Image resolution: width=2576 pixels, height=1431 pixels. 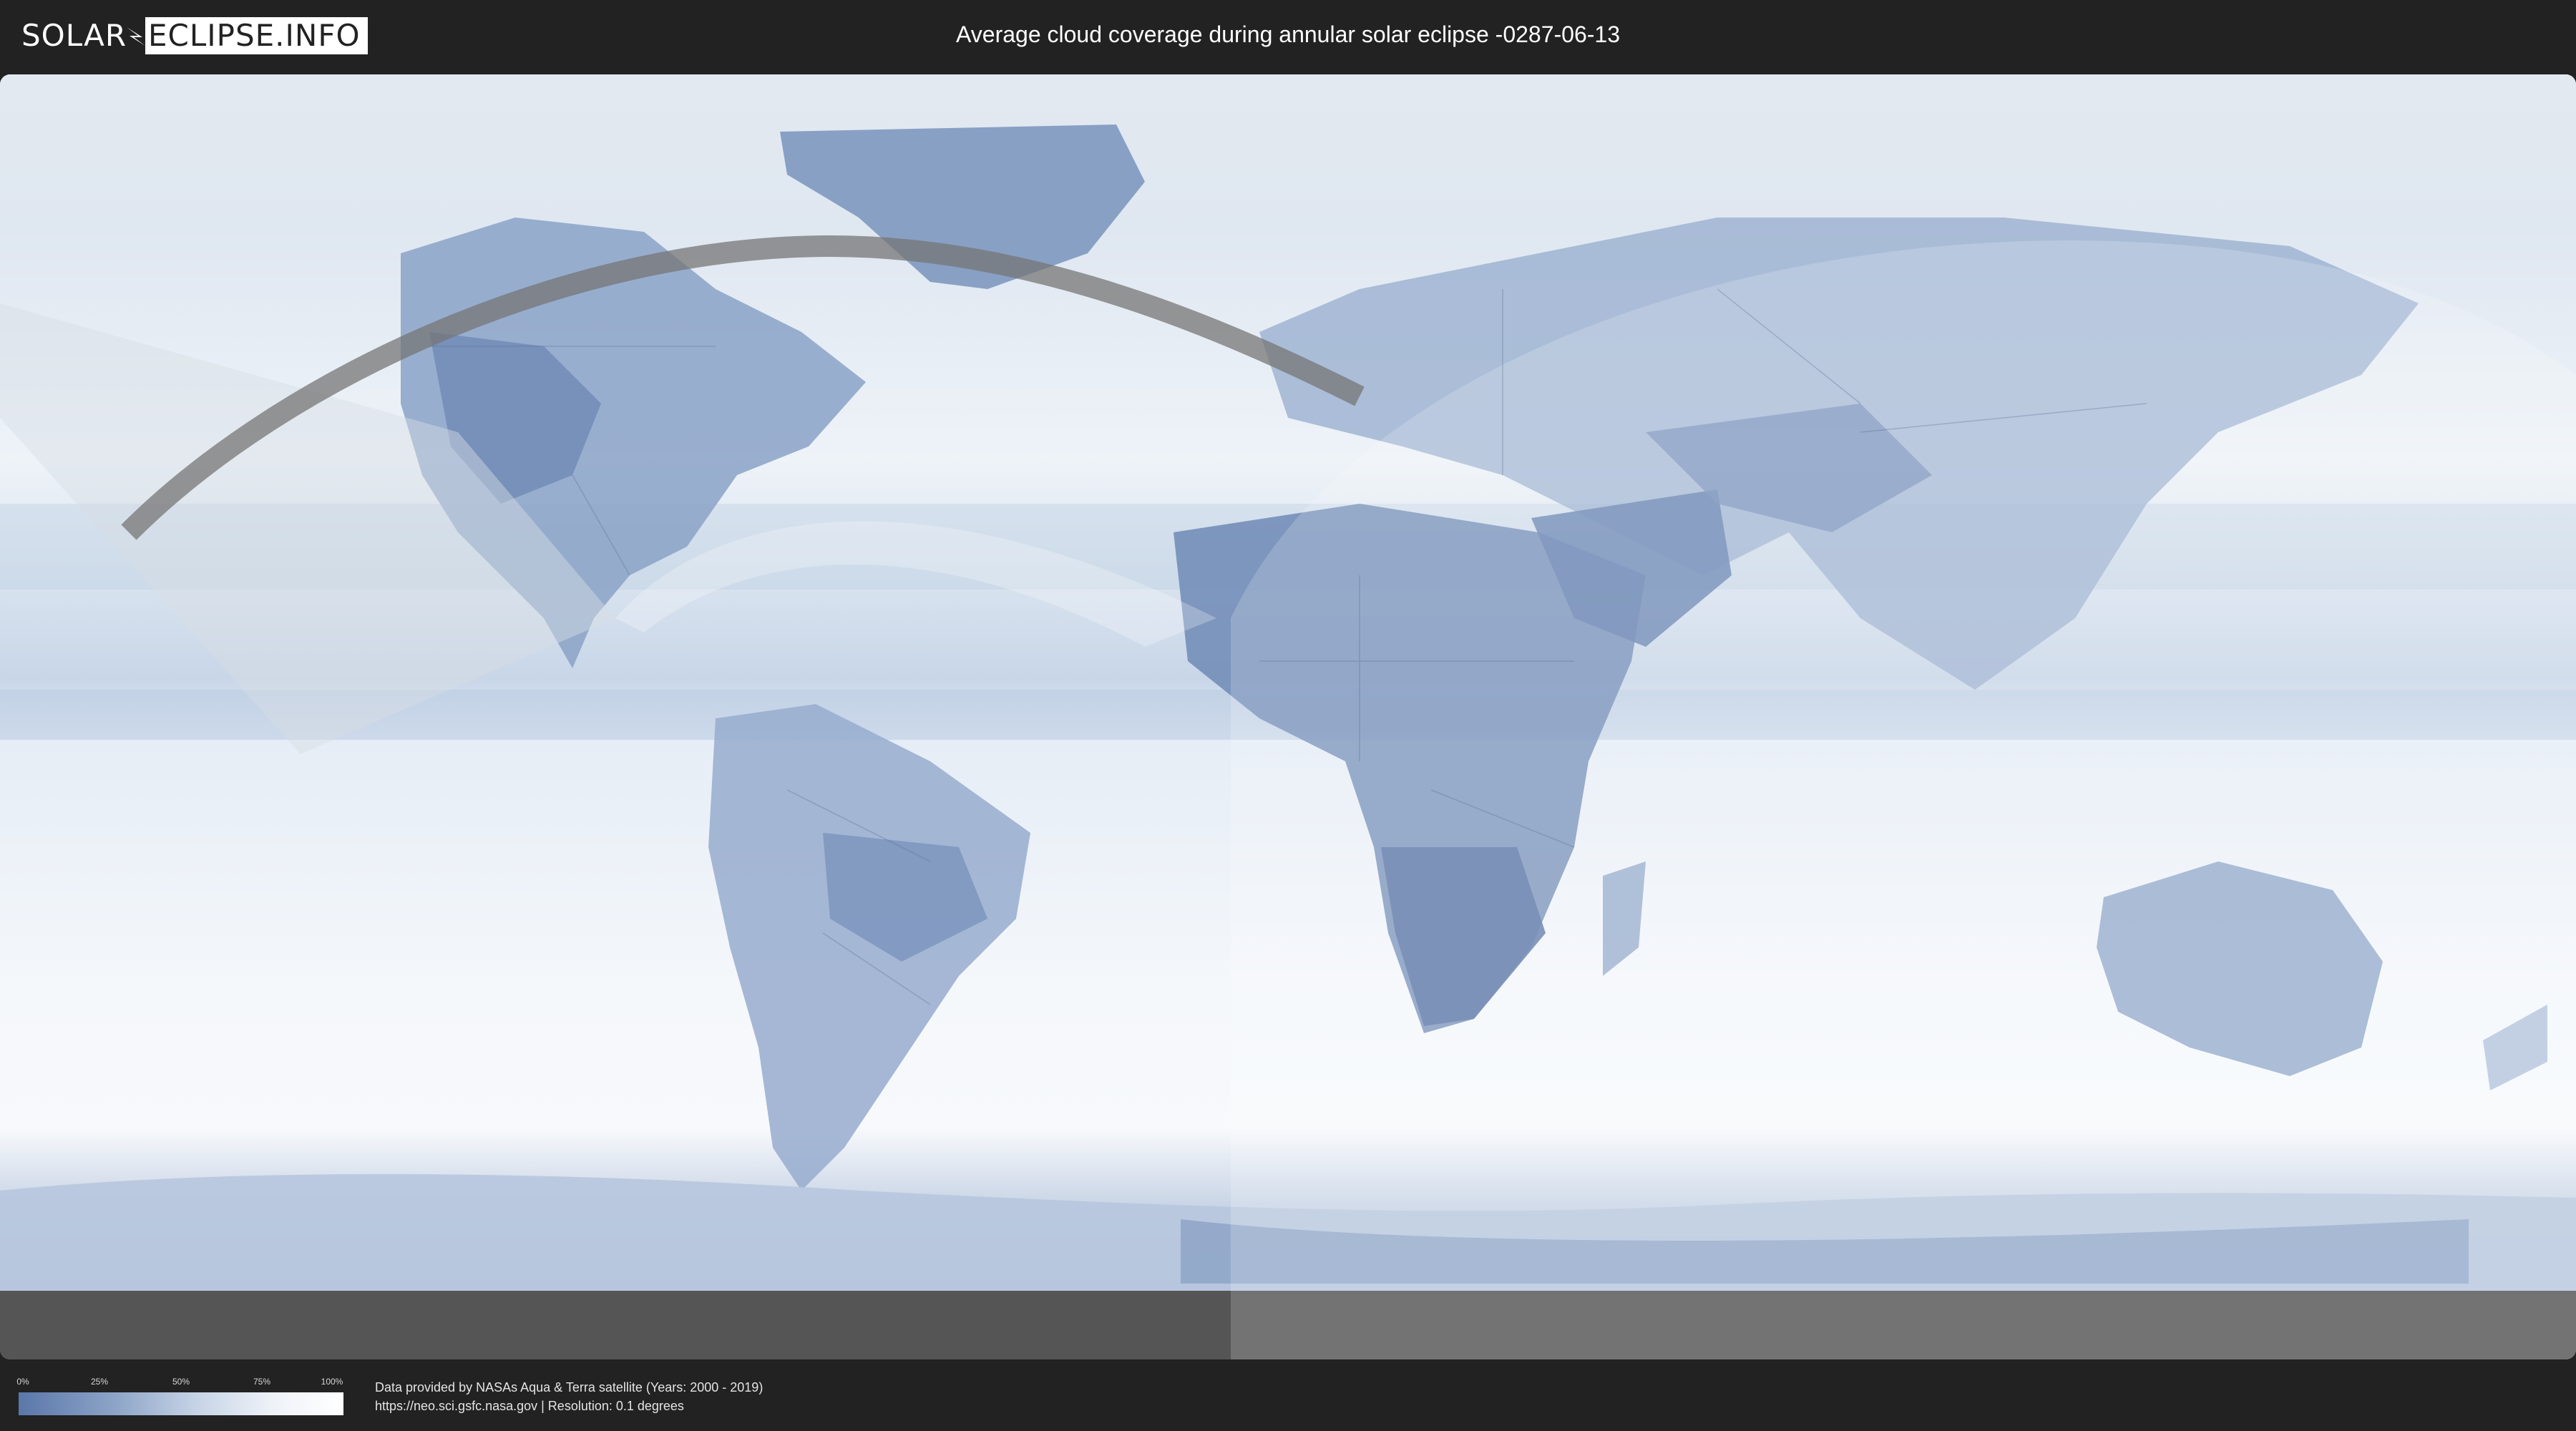 I want to click on cloud-coverage-legend: 0% 25% 50% 75% 100%, so click(x=179, y=1398).